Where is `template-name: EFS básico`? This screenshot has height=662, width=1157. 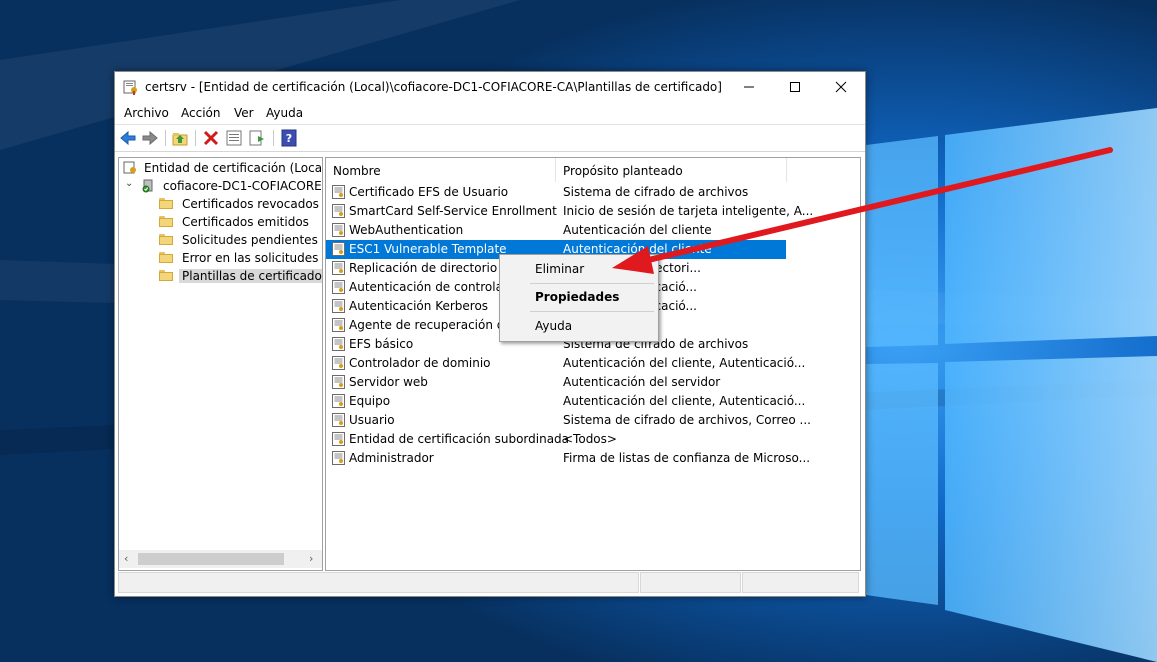 template-name: EFS básico is located at coordinates (381, 344).